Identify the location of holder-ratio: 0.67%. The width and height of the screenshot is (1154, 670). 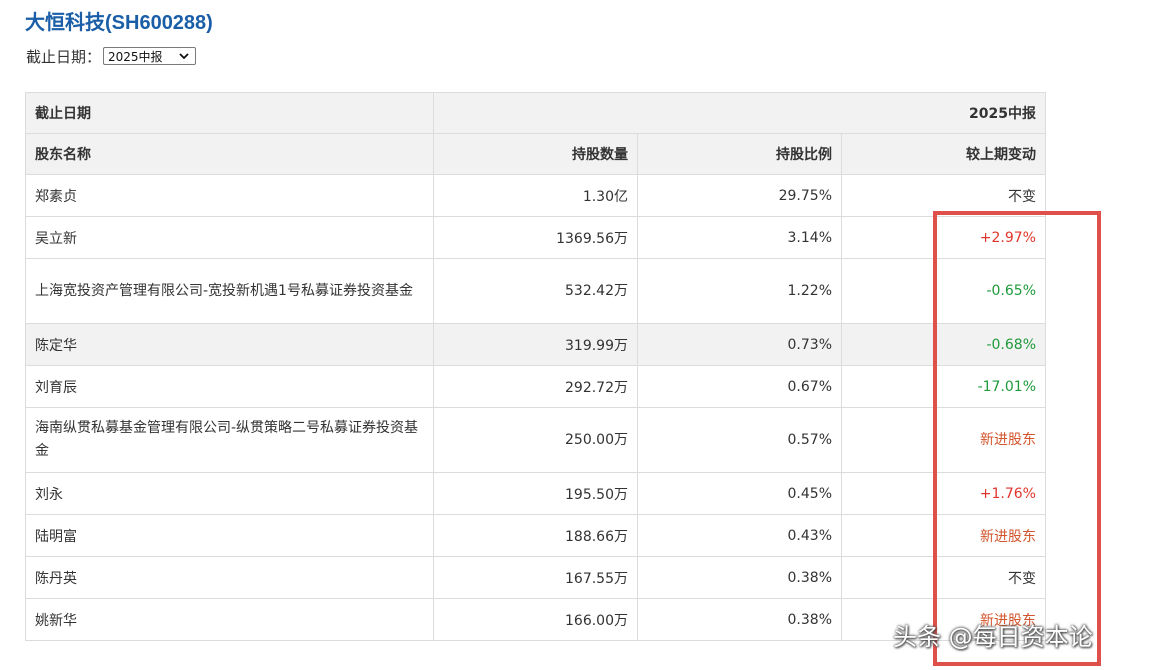
(739, 386).